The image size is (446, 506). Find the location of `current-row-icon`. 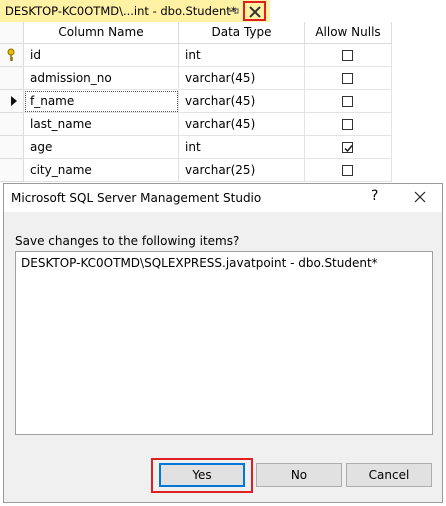

current-row-icon is located at coordinates (14, 101).